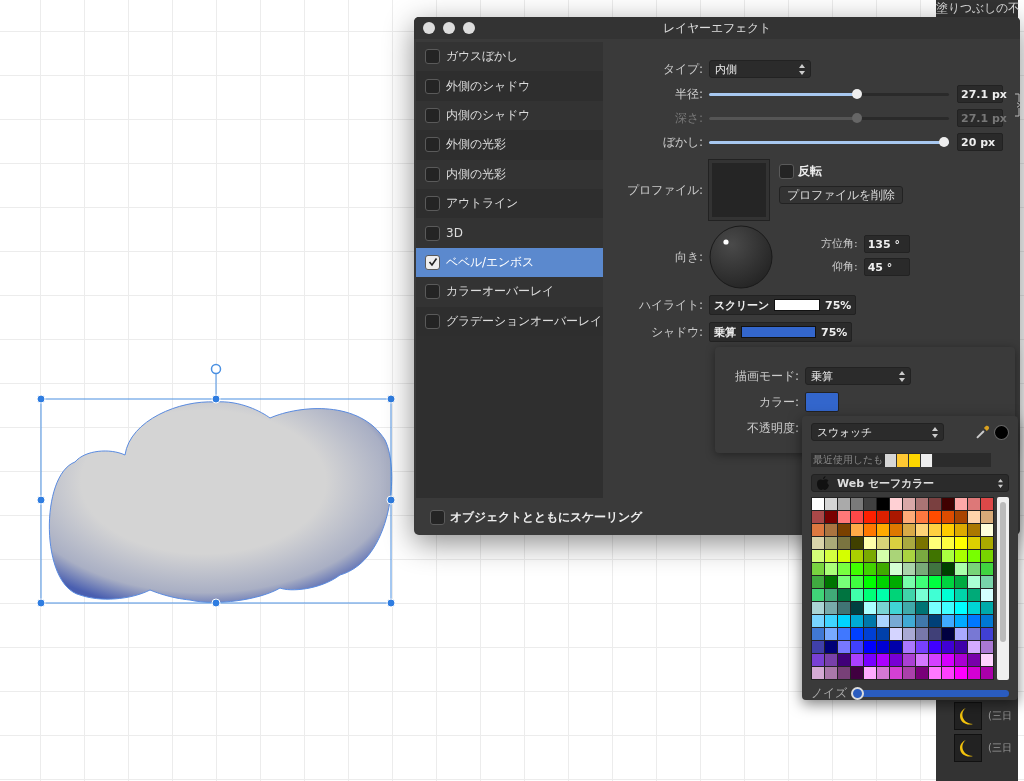  What do you see at coordinates (664, 190) in the screenshot?
I see `field-label: プロファイル:` at bounding box center [664, 190].